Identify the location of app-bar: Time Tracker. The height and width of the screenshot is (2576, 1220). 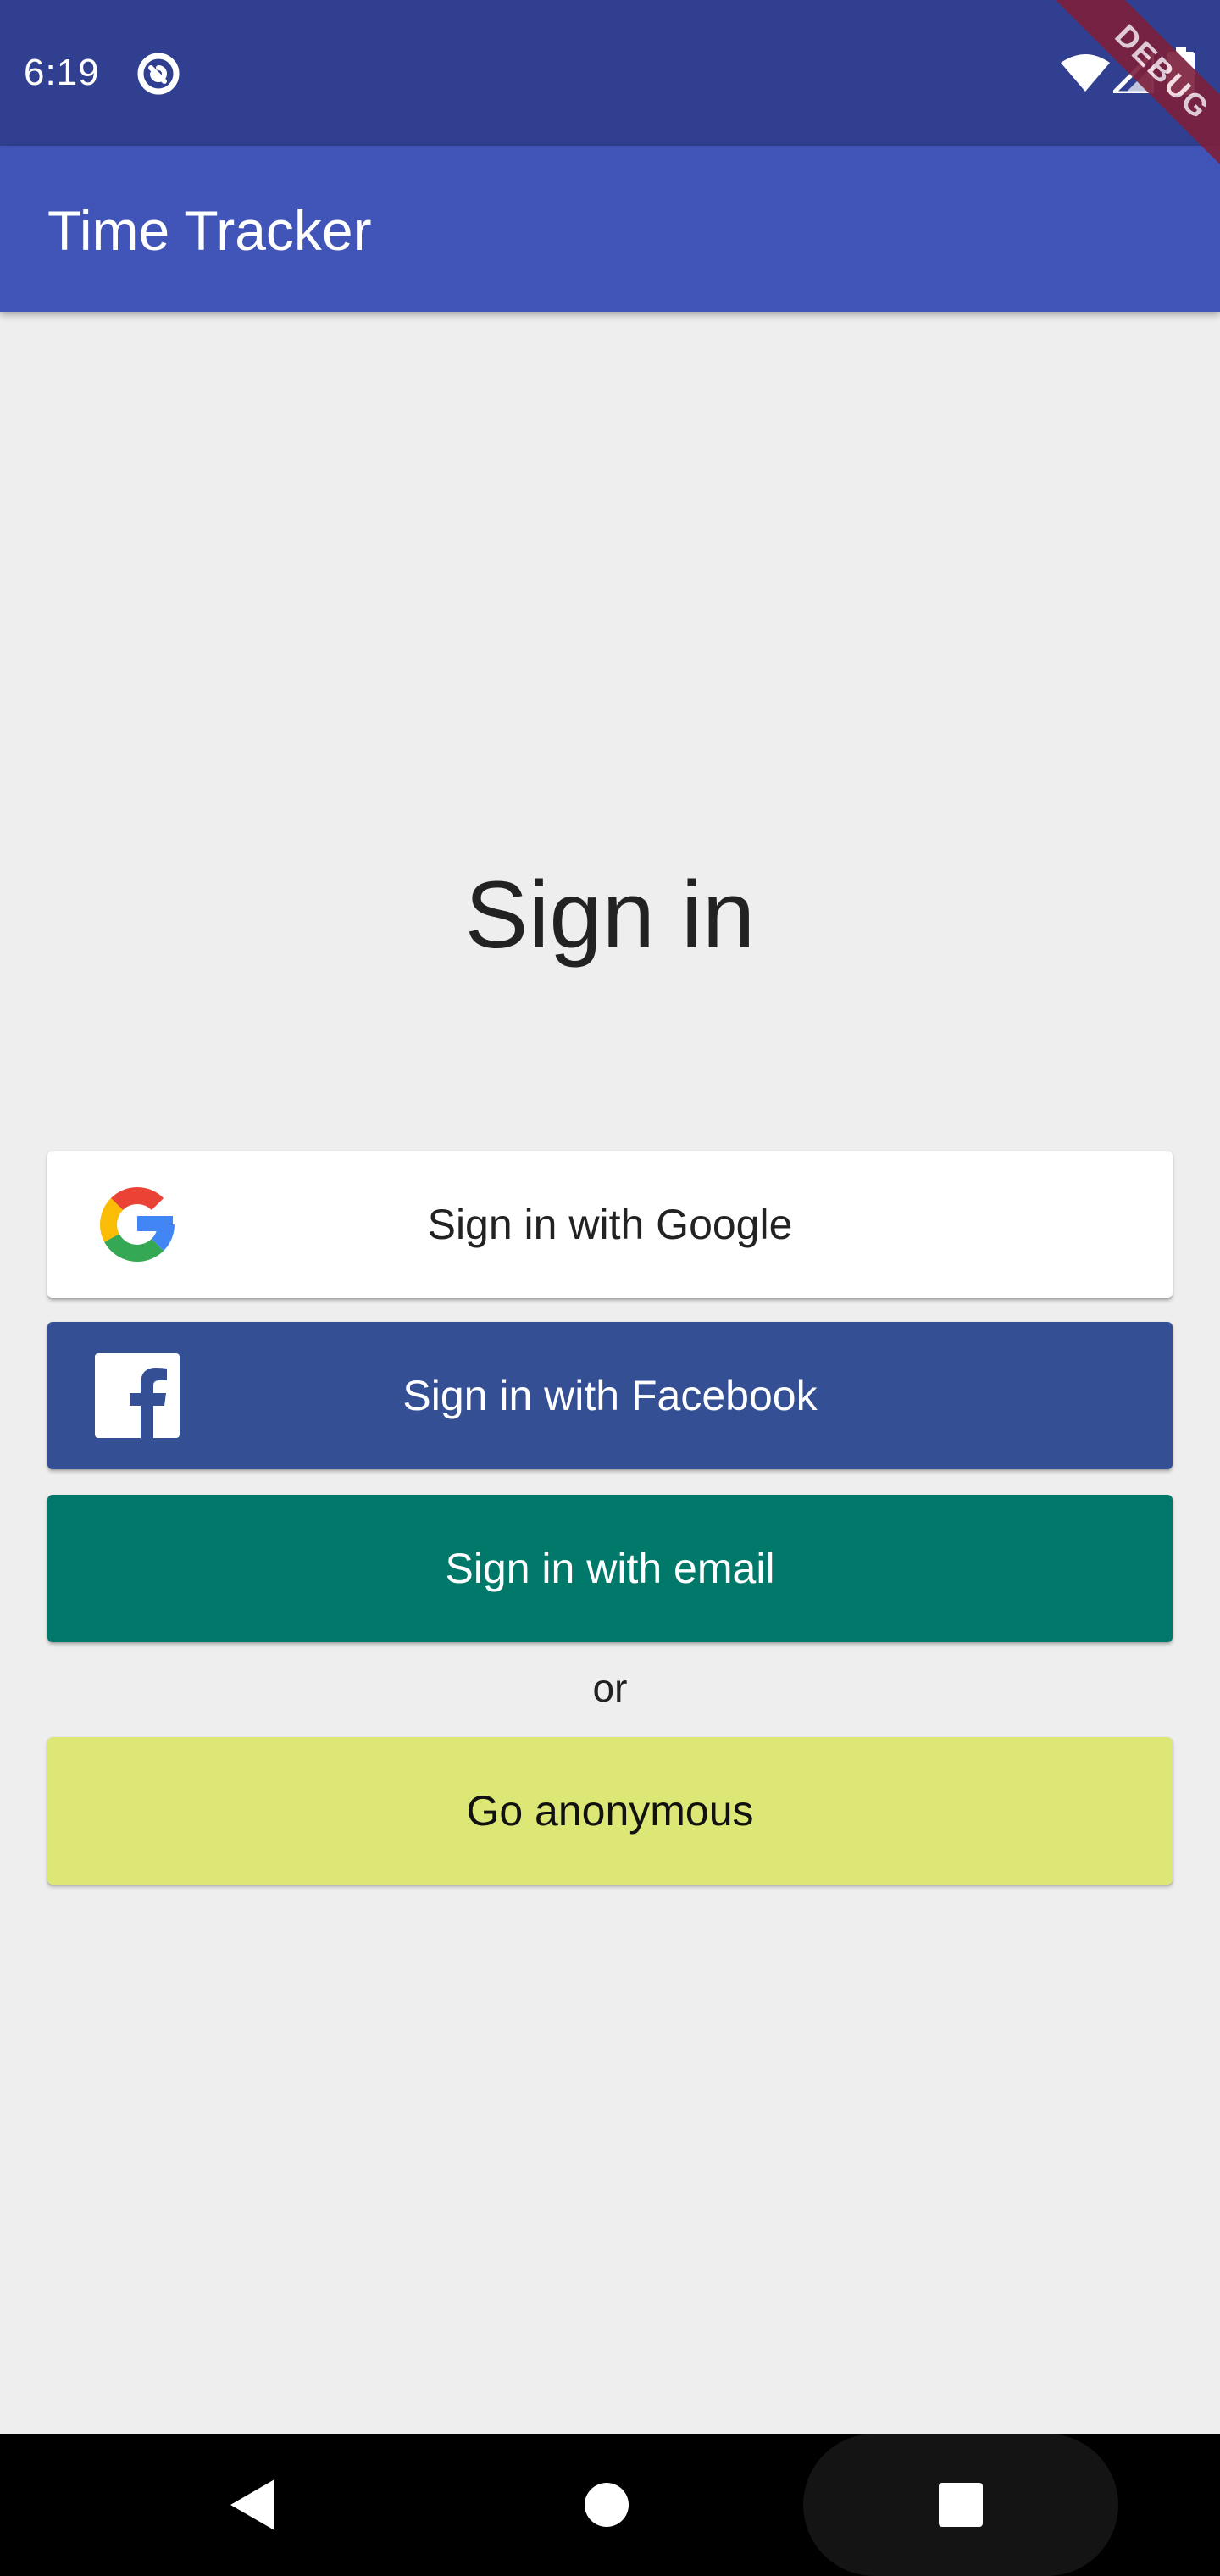
(610, 229).